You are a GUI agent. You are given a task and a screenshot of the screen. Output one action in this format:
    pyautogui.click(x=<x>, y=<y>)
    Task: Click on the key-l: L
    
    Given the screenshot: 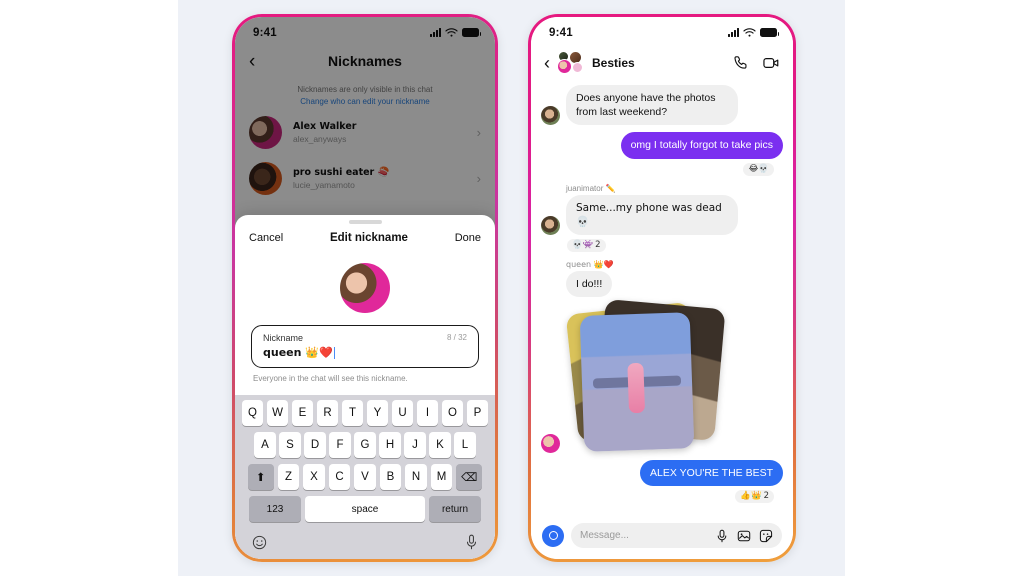 What is the action you would take?
    pyautogui.click(x=465, y=445)
    